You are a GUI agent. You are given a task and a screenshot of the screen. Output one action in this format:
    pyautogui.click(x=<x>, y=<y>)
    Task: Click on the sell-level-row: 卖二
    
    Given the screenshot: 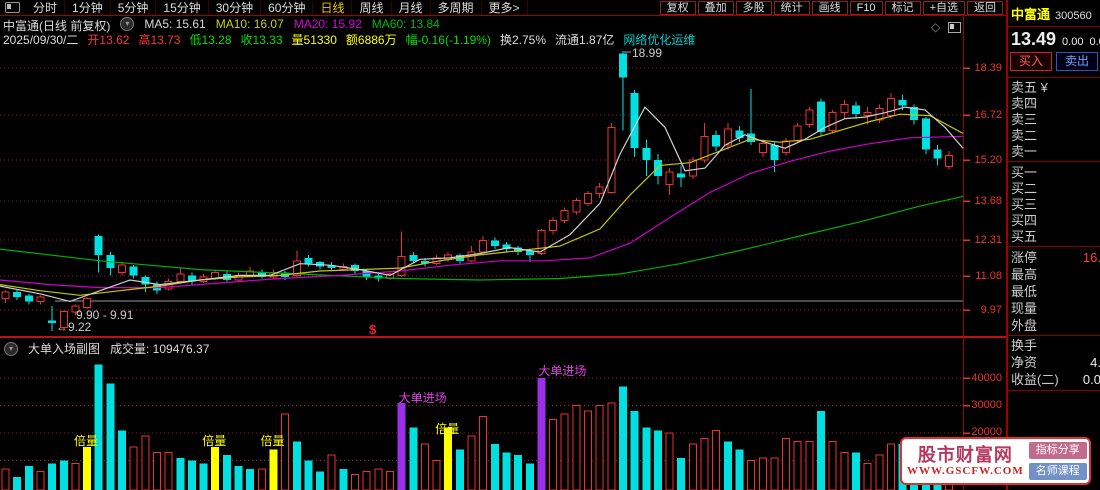 What is the action you would take?
    pyautogui.click(x=1055, y=136)
    